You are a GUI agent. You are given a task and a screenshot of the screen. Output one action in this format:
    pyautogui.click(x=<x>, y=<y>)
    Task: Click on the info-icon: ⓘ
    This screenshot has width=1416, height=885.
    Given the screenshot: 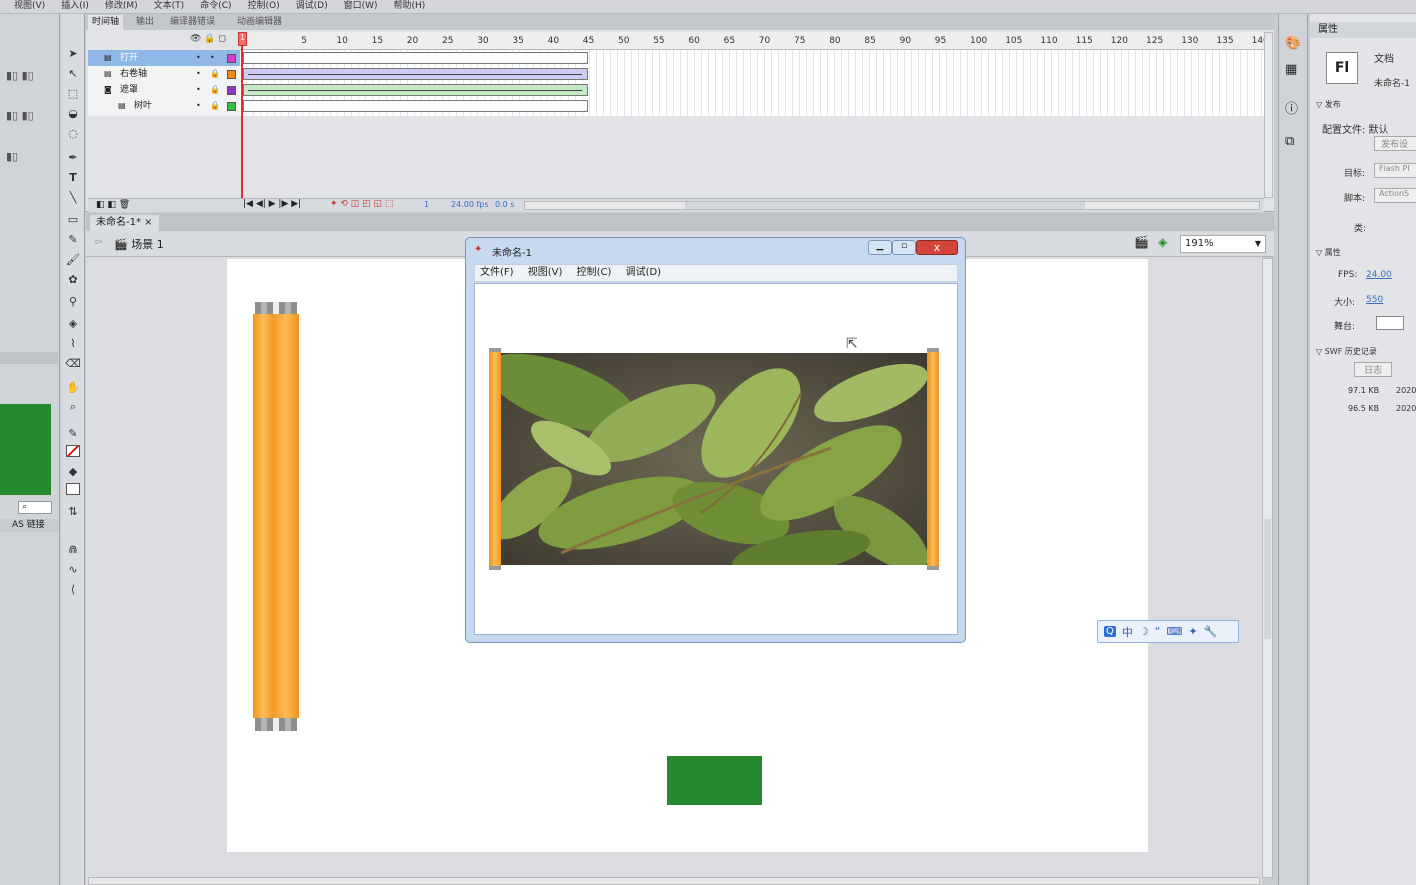 What is the action you would take?
    pyautogui.click(x=1291, y=107)
    